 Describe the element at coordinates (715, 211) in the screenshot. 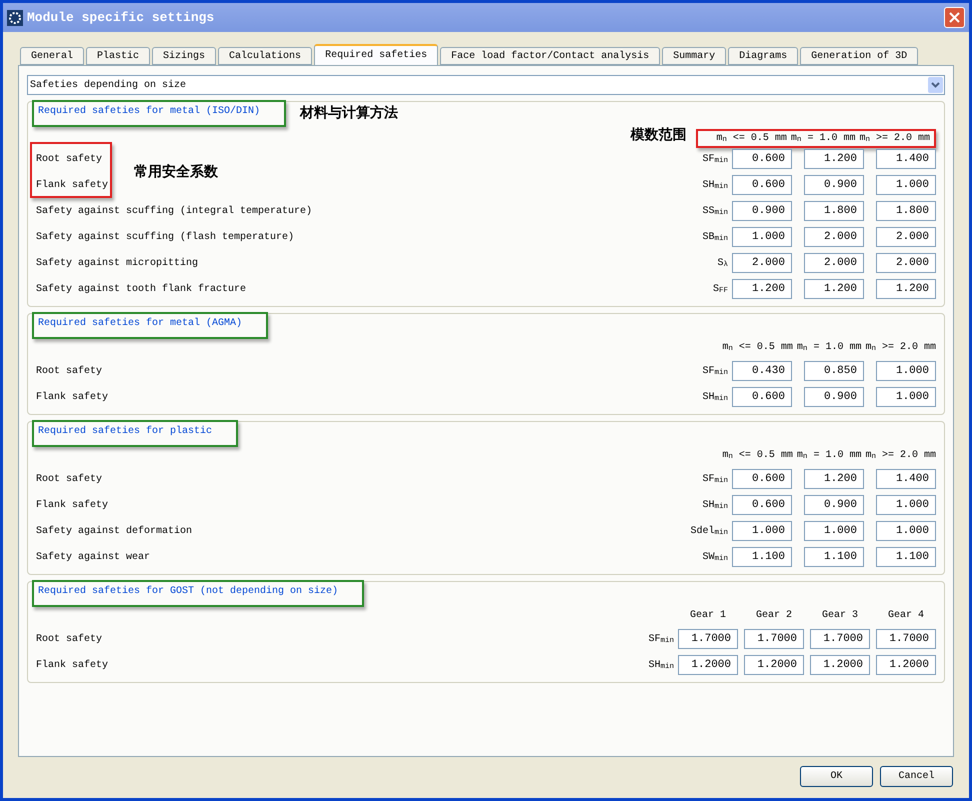

I see `symbol-label: SS$_{min}$` at that location.